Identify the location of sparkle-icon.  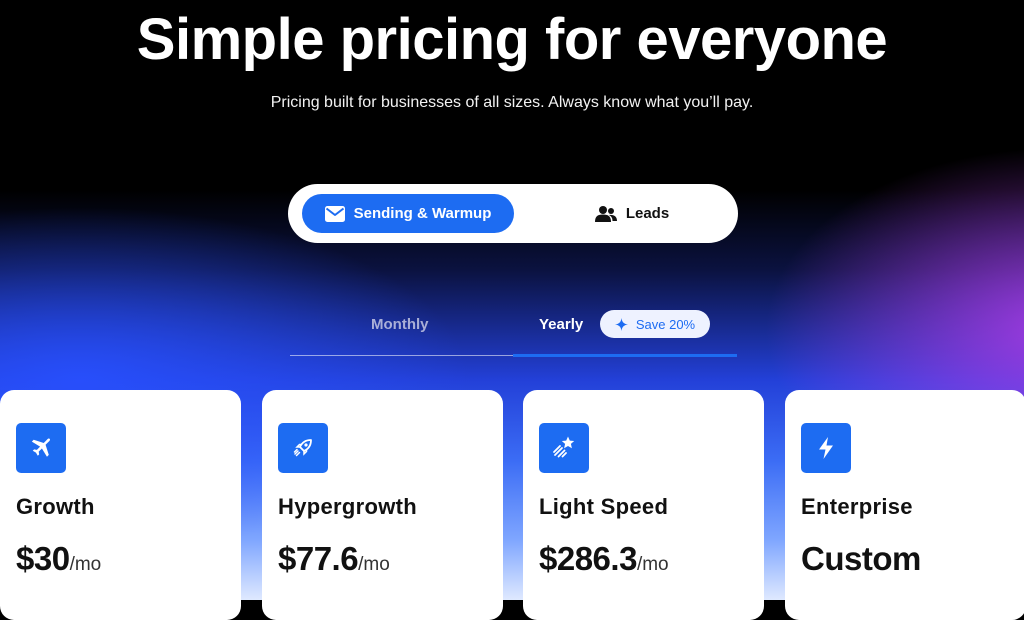
(621, 324).